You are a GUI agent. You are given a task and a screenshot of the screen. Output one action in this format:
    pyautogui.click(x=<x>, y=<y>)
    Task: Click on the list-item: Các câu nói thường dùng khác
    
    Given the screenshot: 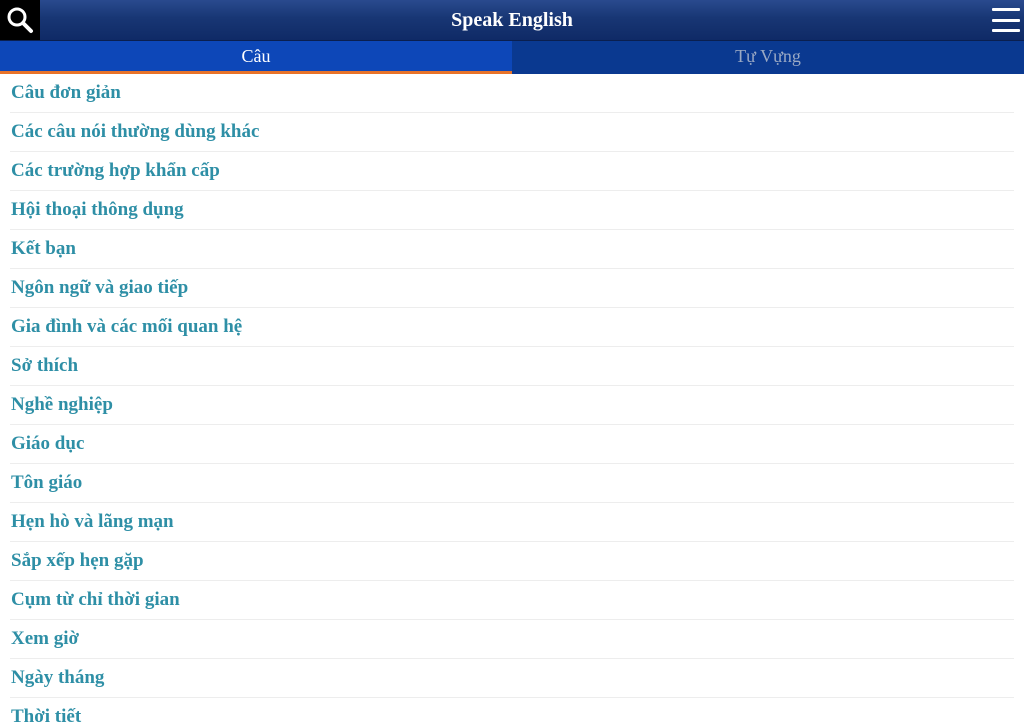 What is the action you would take?
    pyautogui.click(x=512, y=132)
    